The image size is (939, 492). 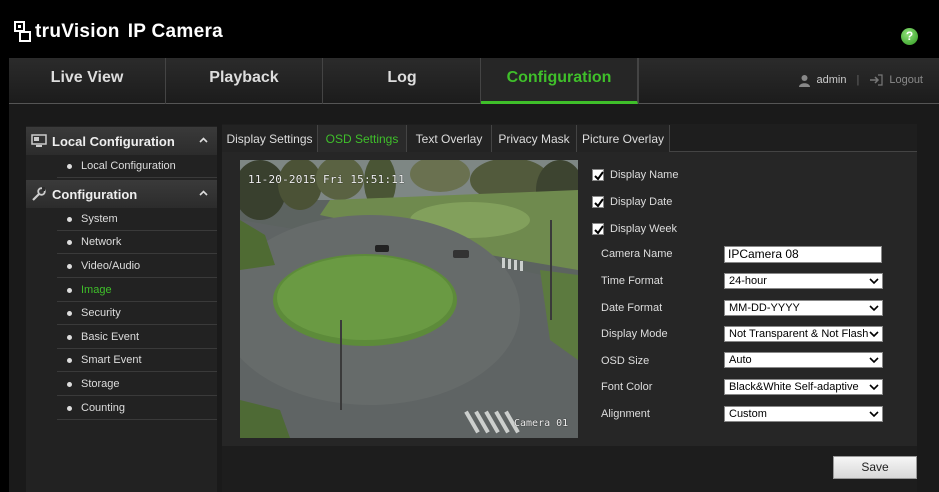 I want to click on user-icon, so click(x=804, y=80).